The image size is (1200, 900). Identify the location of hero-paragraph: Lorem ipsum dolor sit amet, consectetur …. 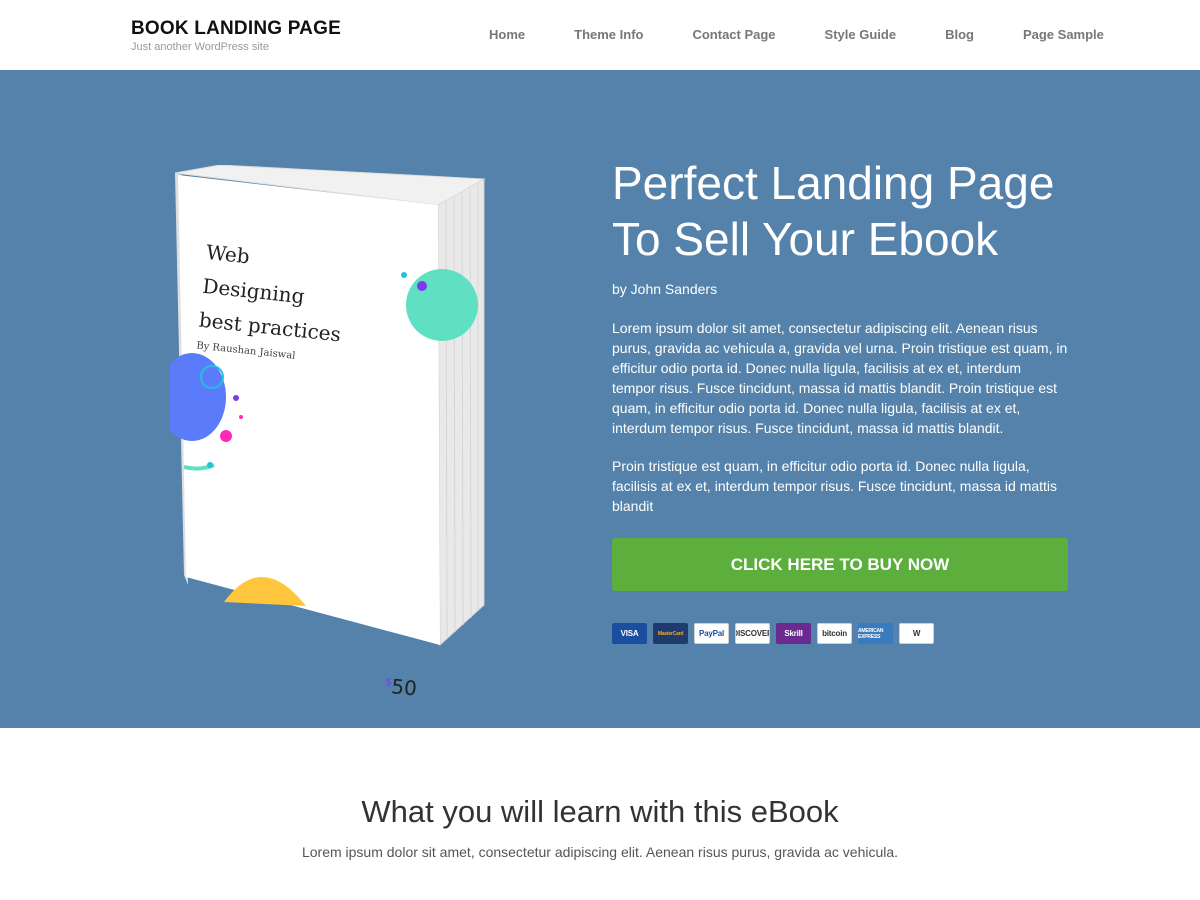
(840, 378).